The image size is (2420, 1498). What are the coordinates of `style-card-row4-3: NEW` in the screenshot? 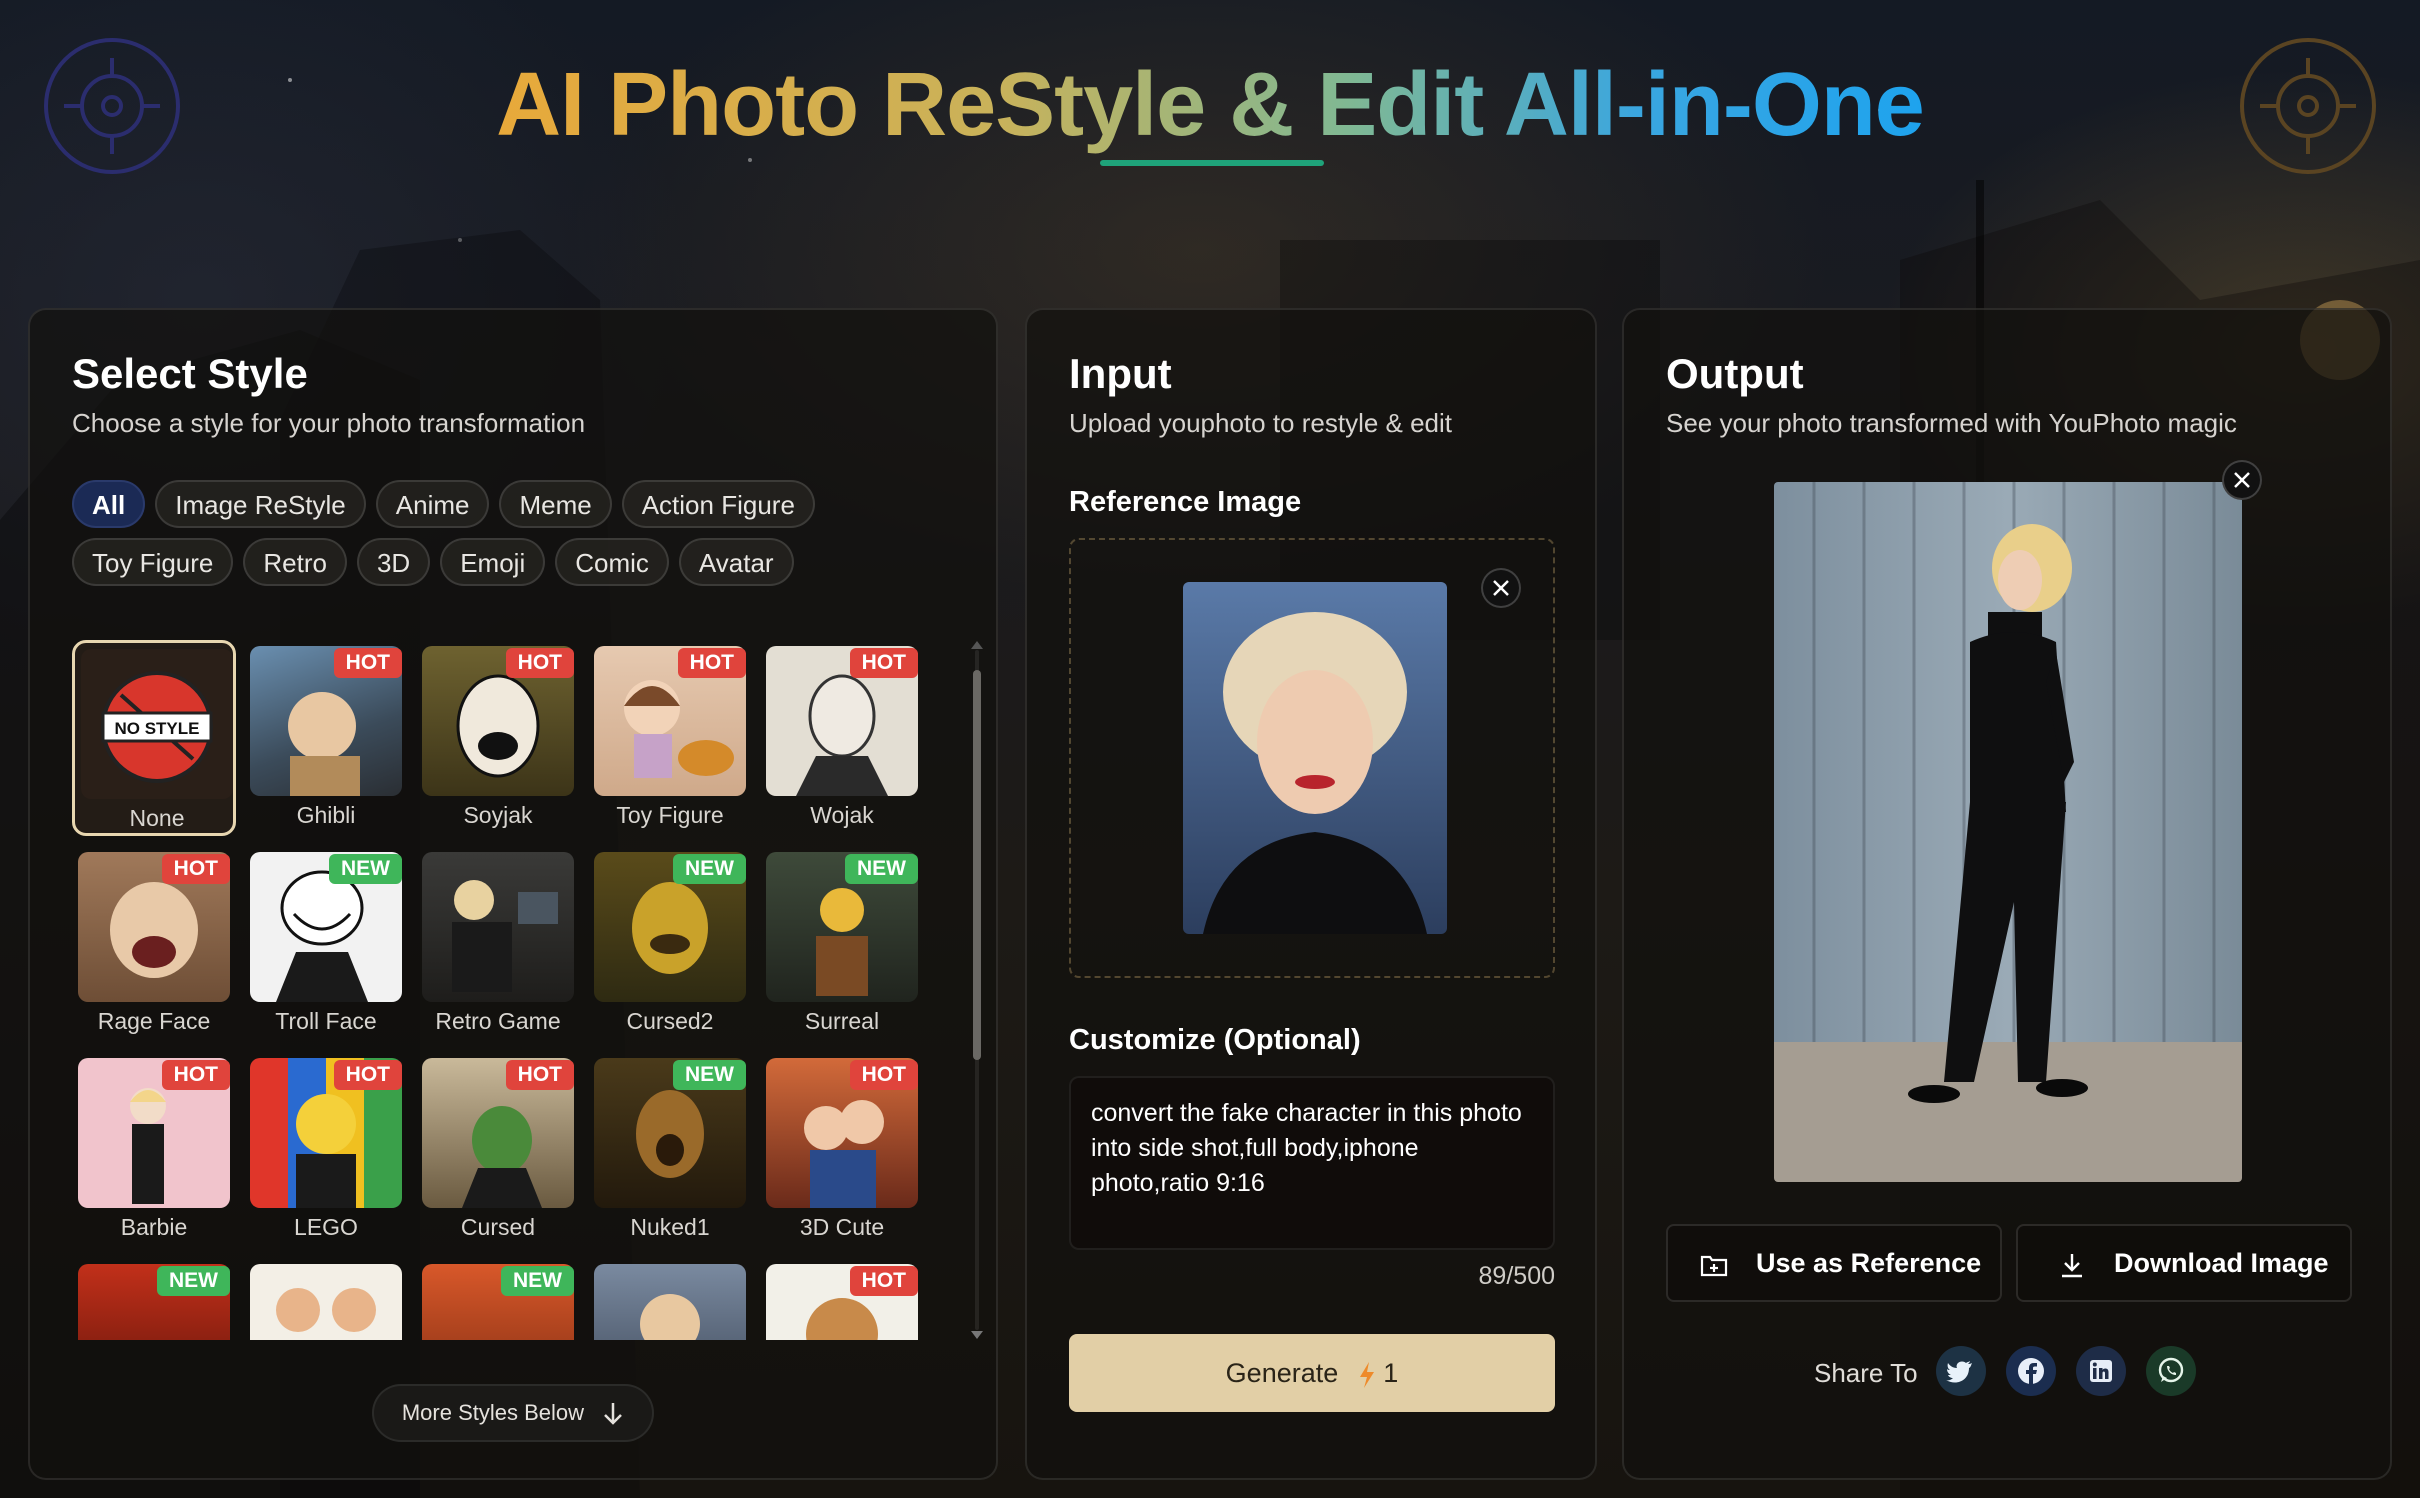 It's located at (498, 1299).